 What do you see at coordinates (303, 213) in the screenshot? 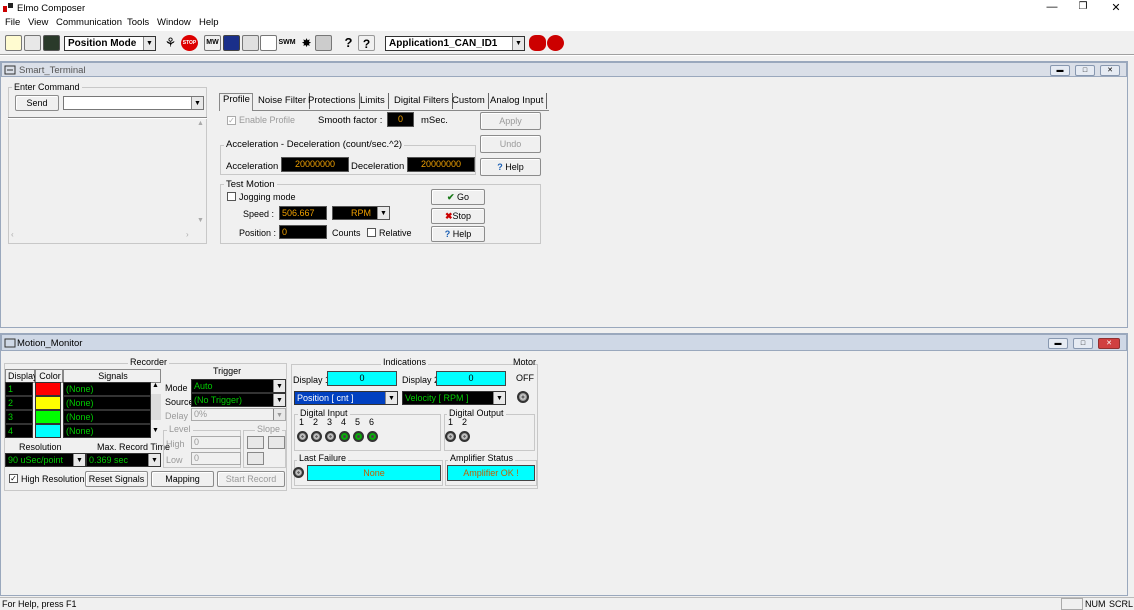
I see `speed-input: 506.667` at bounding box center [303, 213].